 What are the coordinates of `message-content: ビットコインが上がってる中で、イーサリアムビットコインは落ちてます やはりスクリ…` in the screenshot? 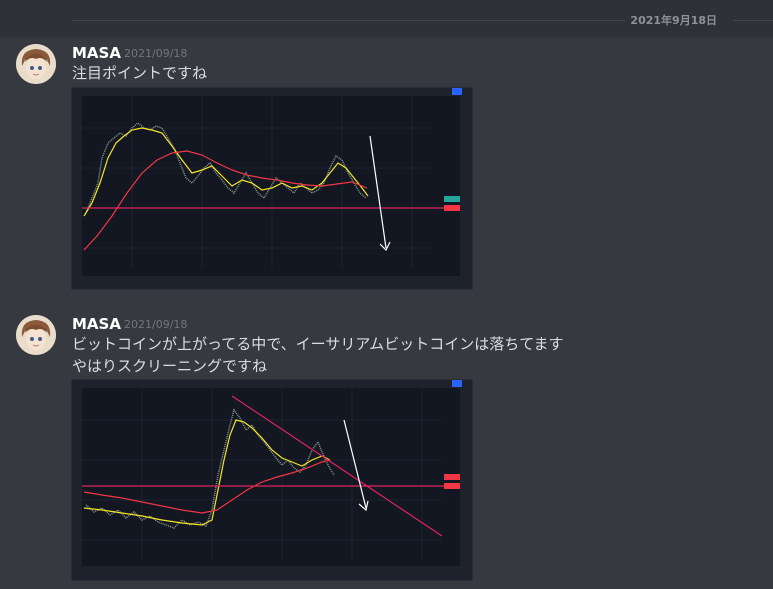 It's located at (318, 355).